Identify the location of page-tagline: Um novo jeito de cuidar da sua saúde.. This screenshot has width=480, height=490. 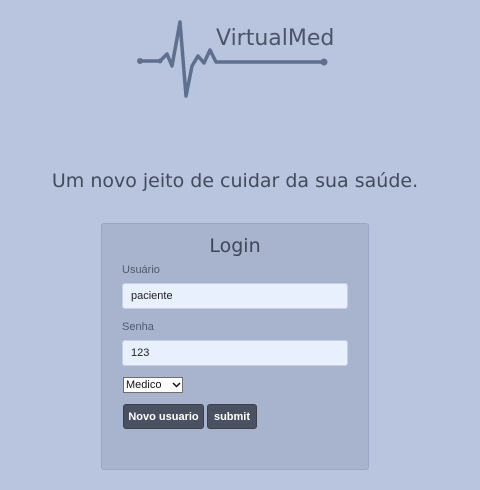
(235, 181).